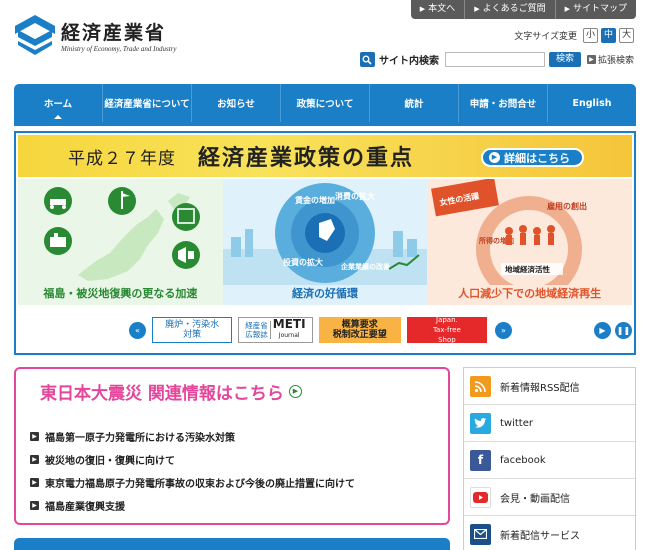 The height and width of the screenshot is (550, 650). What do you see at coordinates (590, 35) in the screenshot?
I see `font-size-small-button: 小` at bounding box center [590, 35].